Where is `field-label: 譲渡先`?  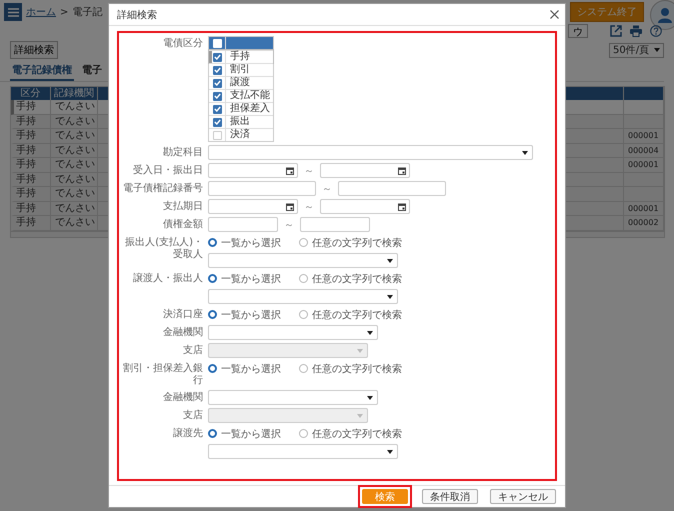 field-label: 譲渡先 is located at coordinates (187, 433).